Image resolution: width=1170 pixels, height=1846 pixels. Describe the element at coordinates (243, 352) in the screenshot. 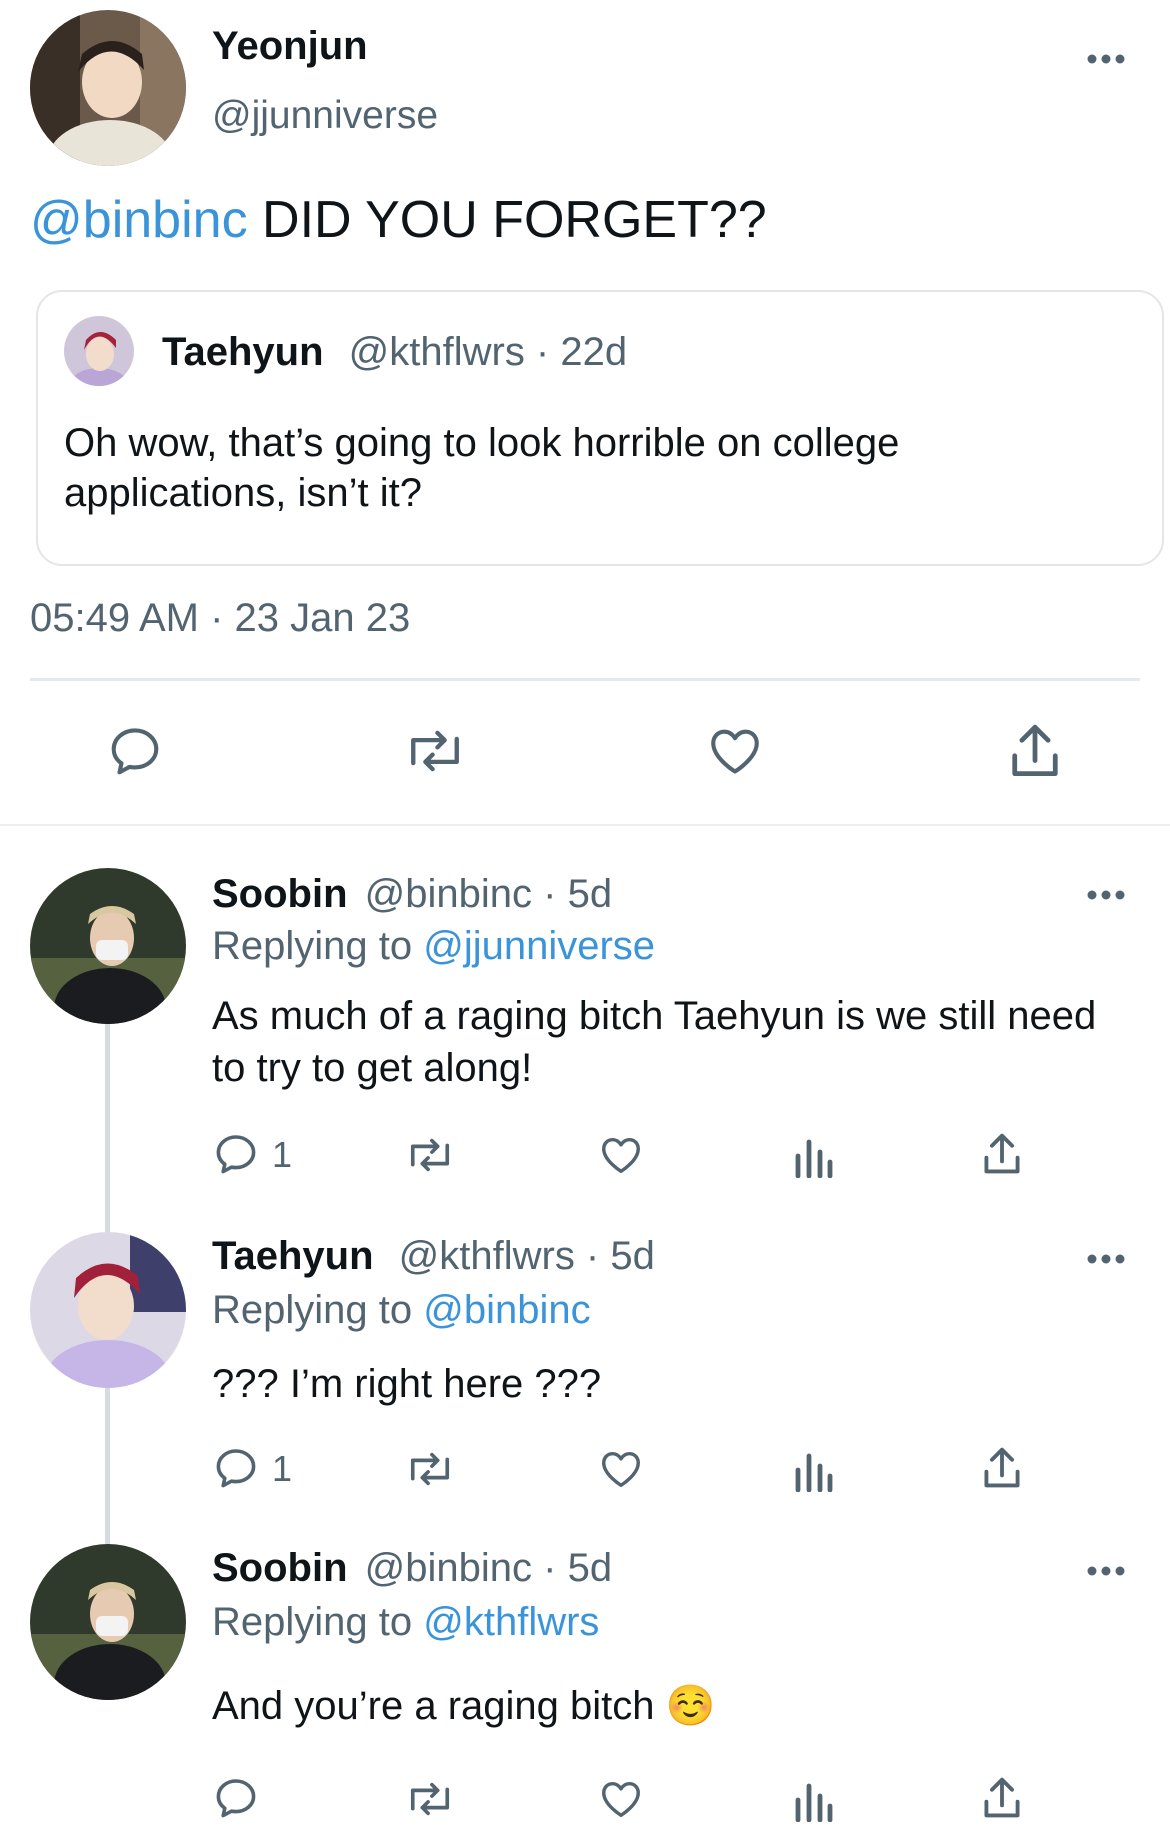

I see `quoted-author-name: Taehyun` at that location.